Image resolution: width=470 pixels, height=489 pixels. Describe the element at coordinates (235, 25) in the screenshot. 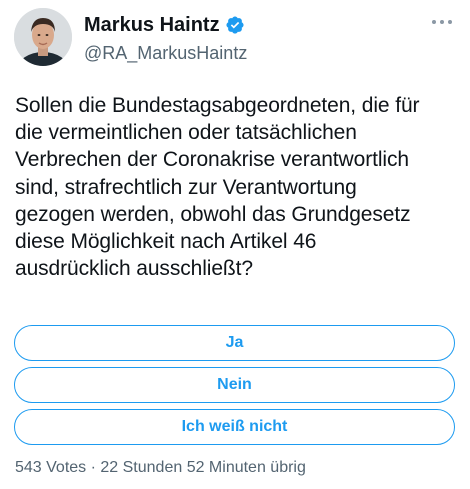

I see `verified-badge-icon` at that location.